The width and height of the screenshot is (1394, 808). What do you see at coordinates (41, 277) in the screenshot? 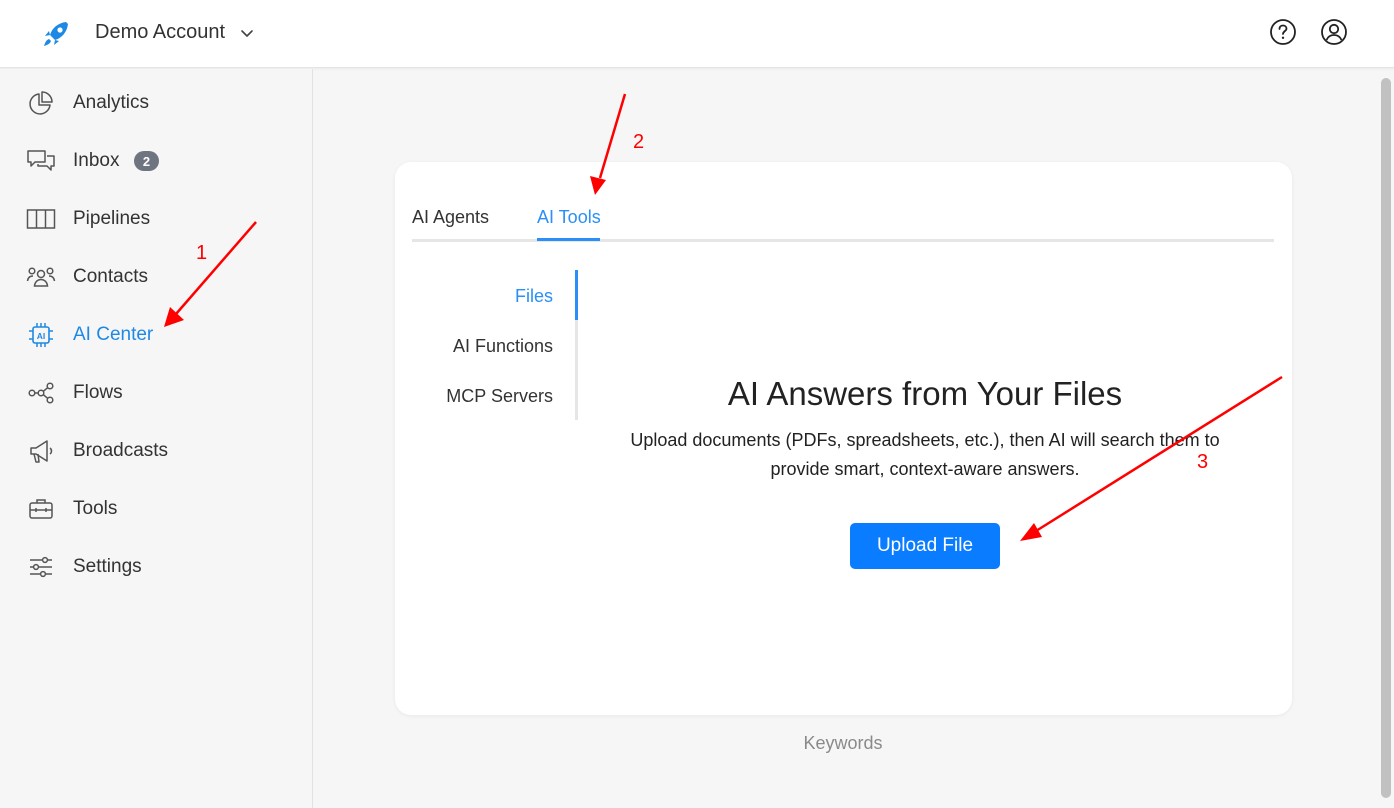
I see `people-icon` at bounding box center [41, 277].